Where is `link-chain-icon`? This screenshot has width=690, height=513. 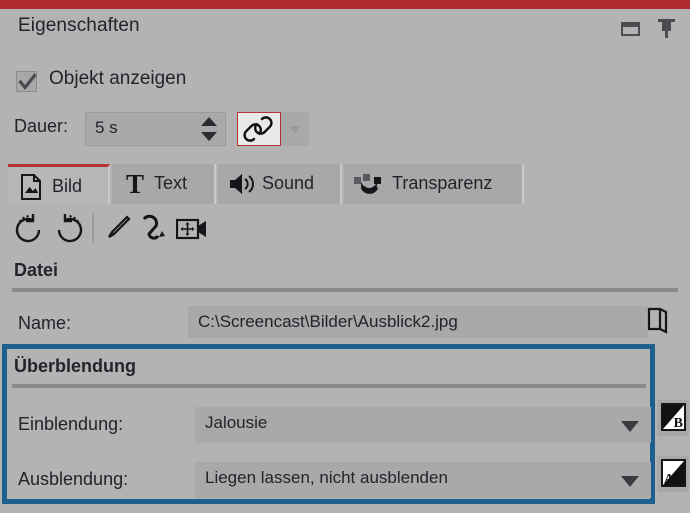 link-chain-icon is located at coordinates (258, 129).